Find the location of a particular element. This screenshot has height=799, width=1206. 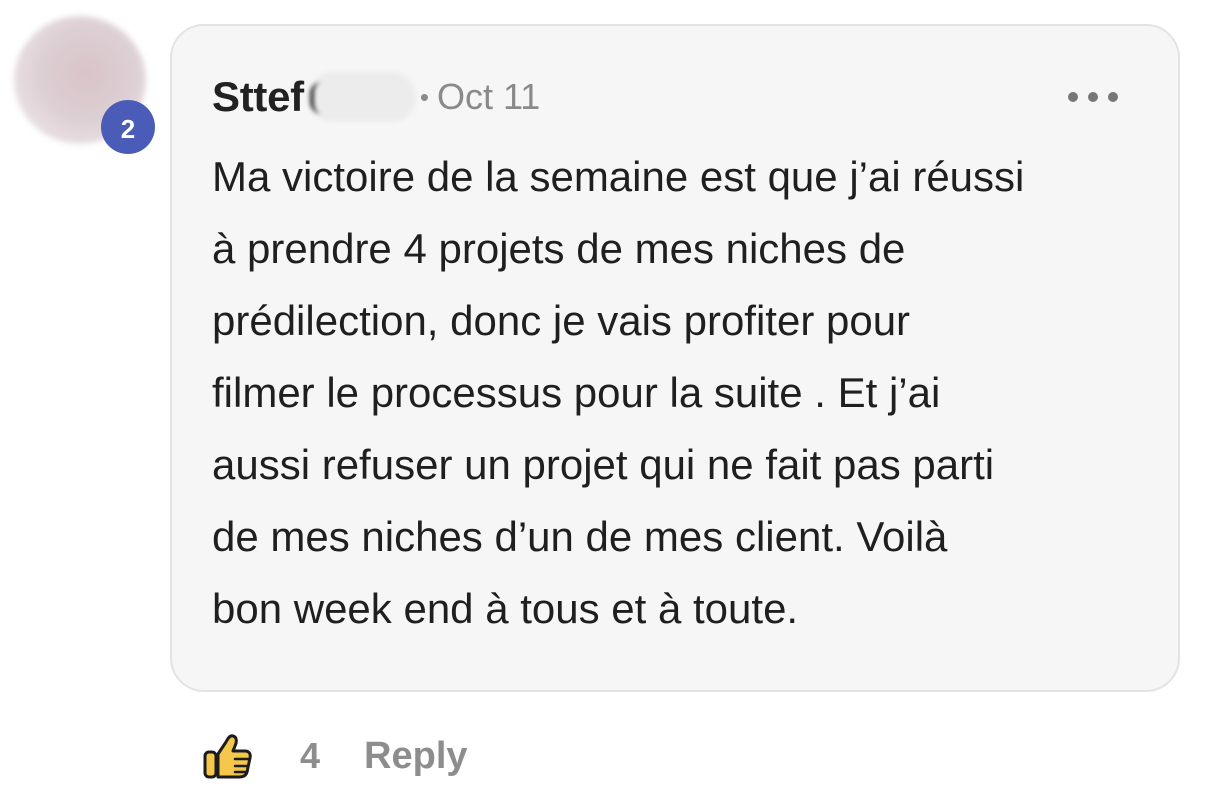

level-badge: 2 is located at coordinates (128, 127).